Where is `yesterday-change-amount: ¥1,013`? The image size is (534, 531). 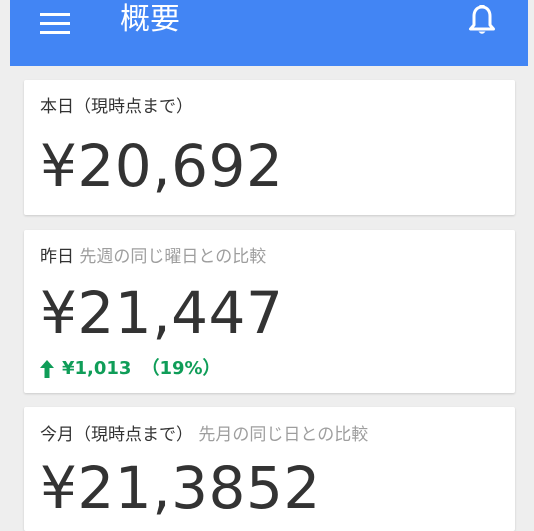 yesterday-change-amount: ¥1,013 is located at coordinates (97, 368).